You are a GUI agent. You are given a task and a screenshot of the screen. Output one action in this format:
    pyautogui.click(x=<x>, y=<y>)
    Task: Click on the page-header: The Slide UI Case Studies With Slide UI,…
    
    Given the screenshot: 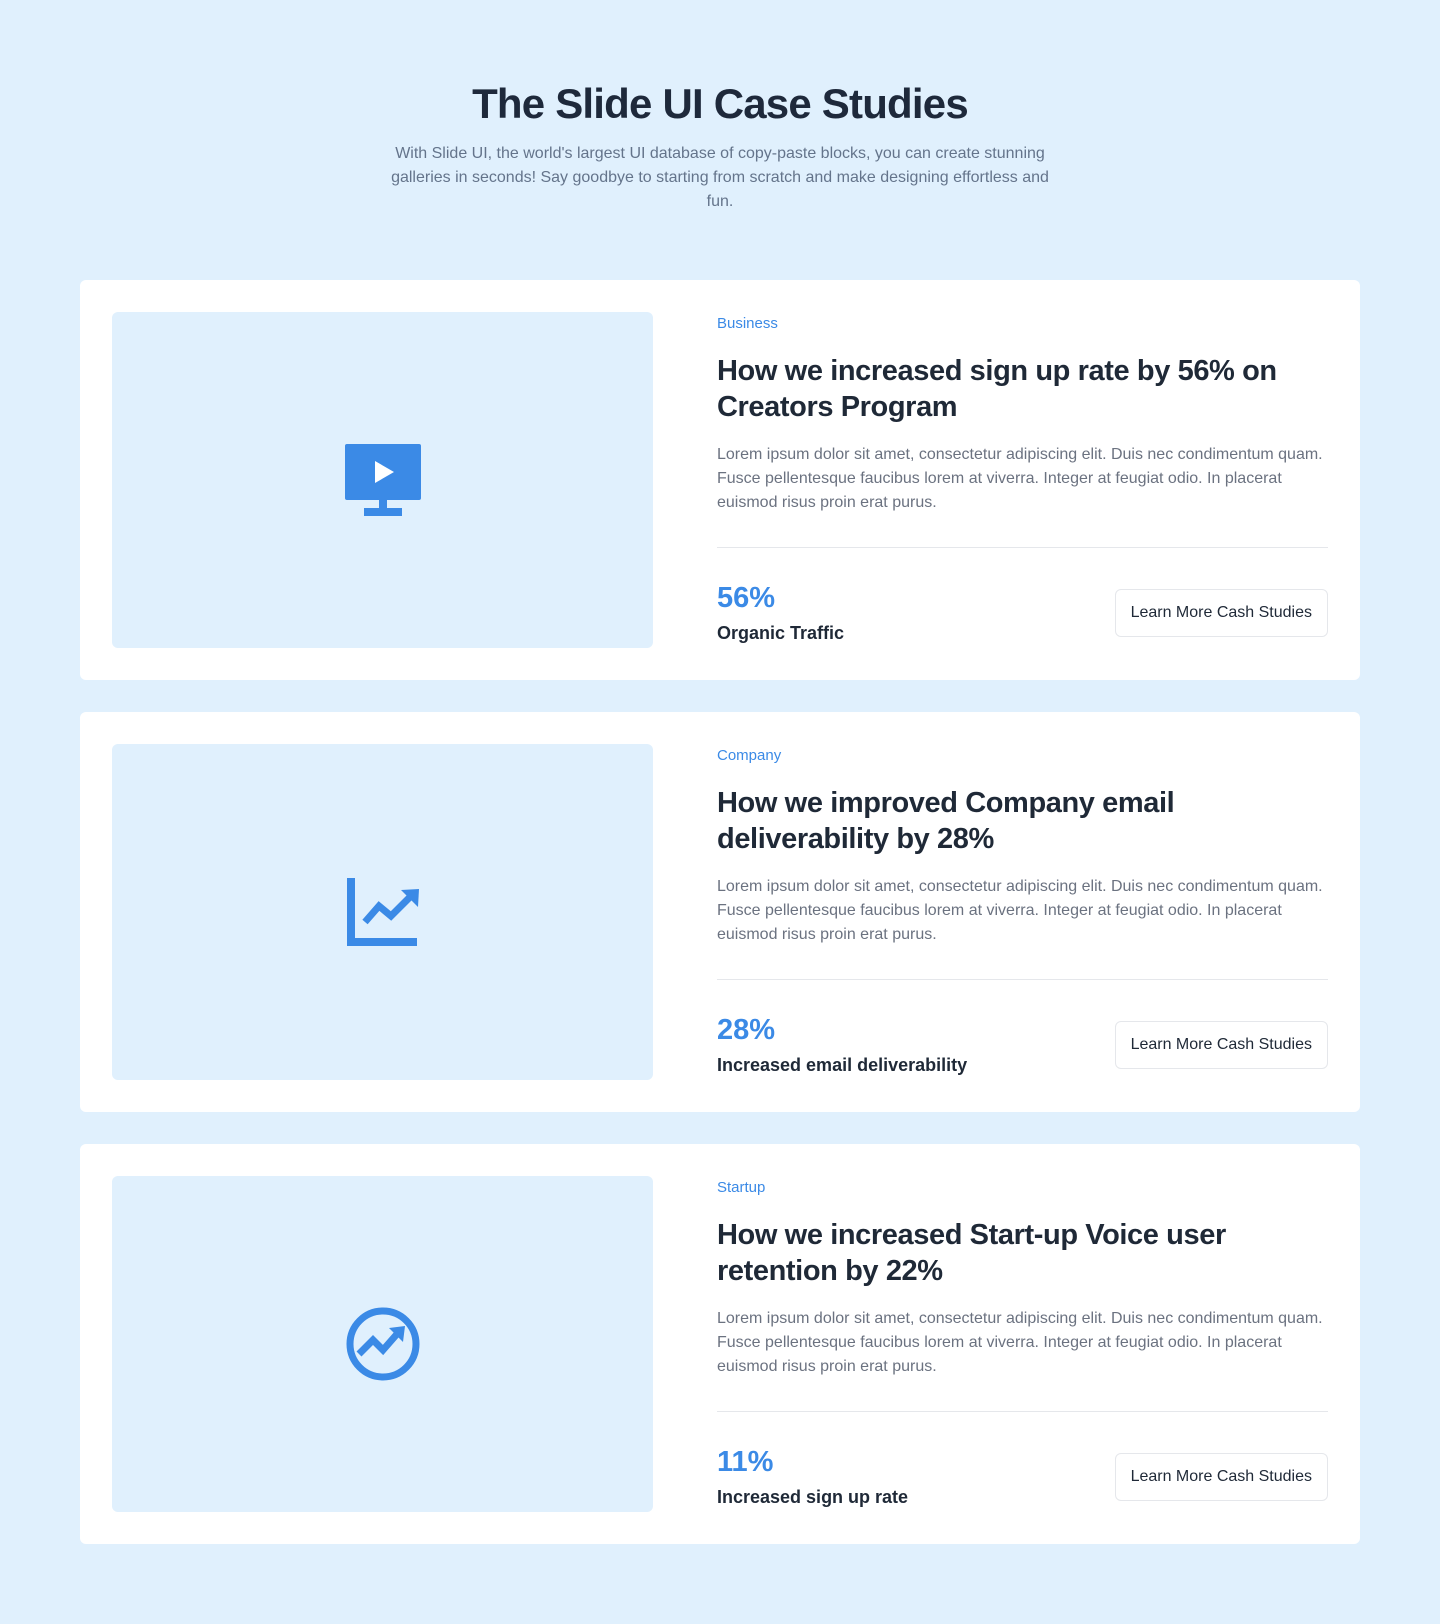 What is the action you would take?
    pyautogui.click(x=720, y=145)
    